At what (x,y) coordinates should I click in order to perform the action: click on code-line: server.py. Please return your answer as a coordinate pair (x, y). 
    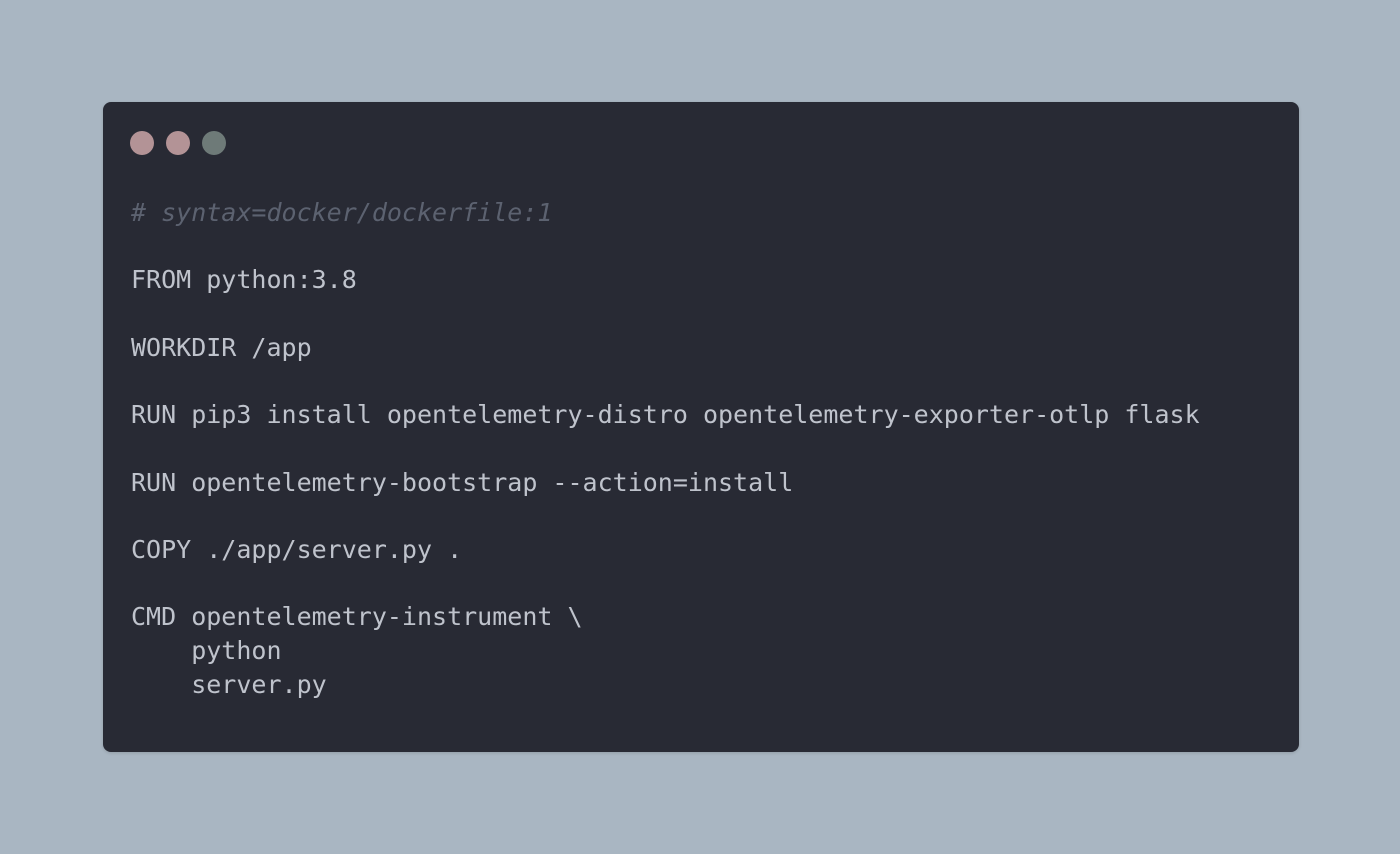
    Looking at the image, I should click on (229, 684).